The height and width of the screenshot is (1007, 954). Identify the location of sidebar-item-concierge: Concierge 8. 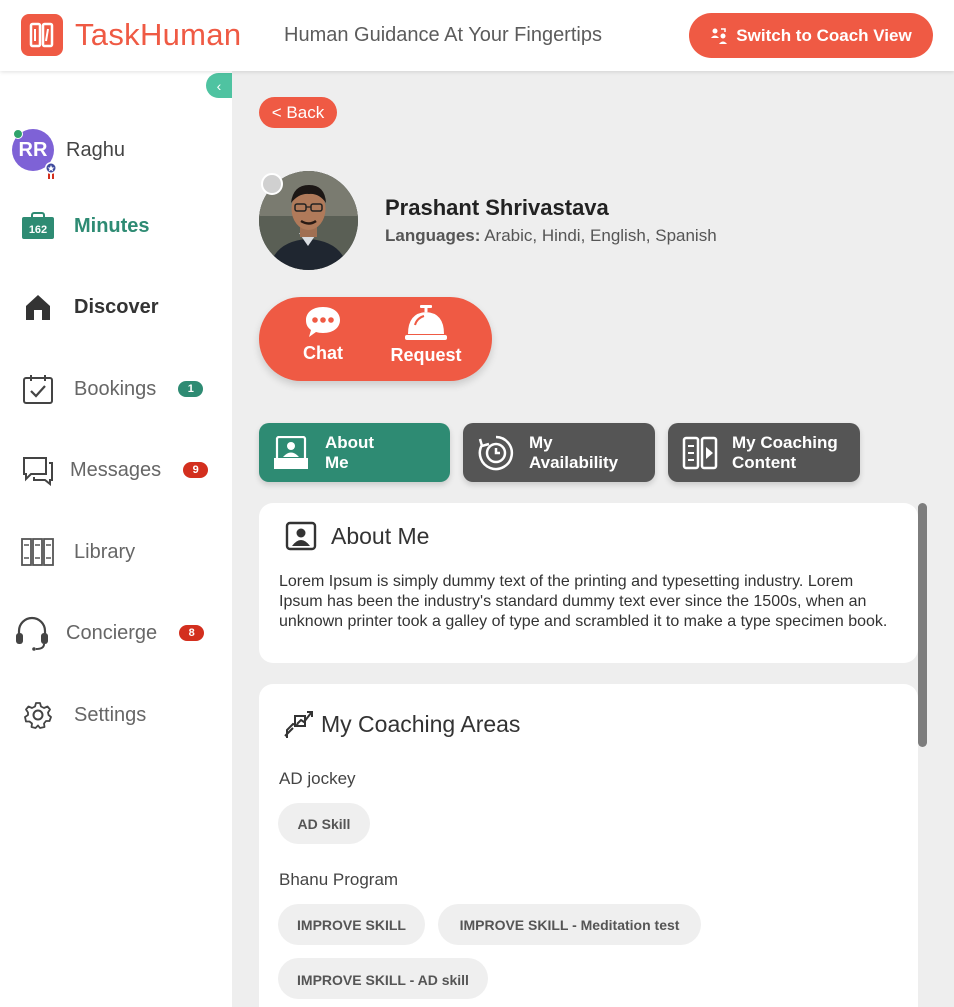
(109, 633).